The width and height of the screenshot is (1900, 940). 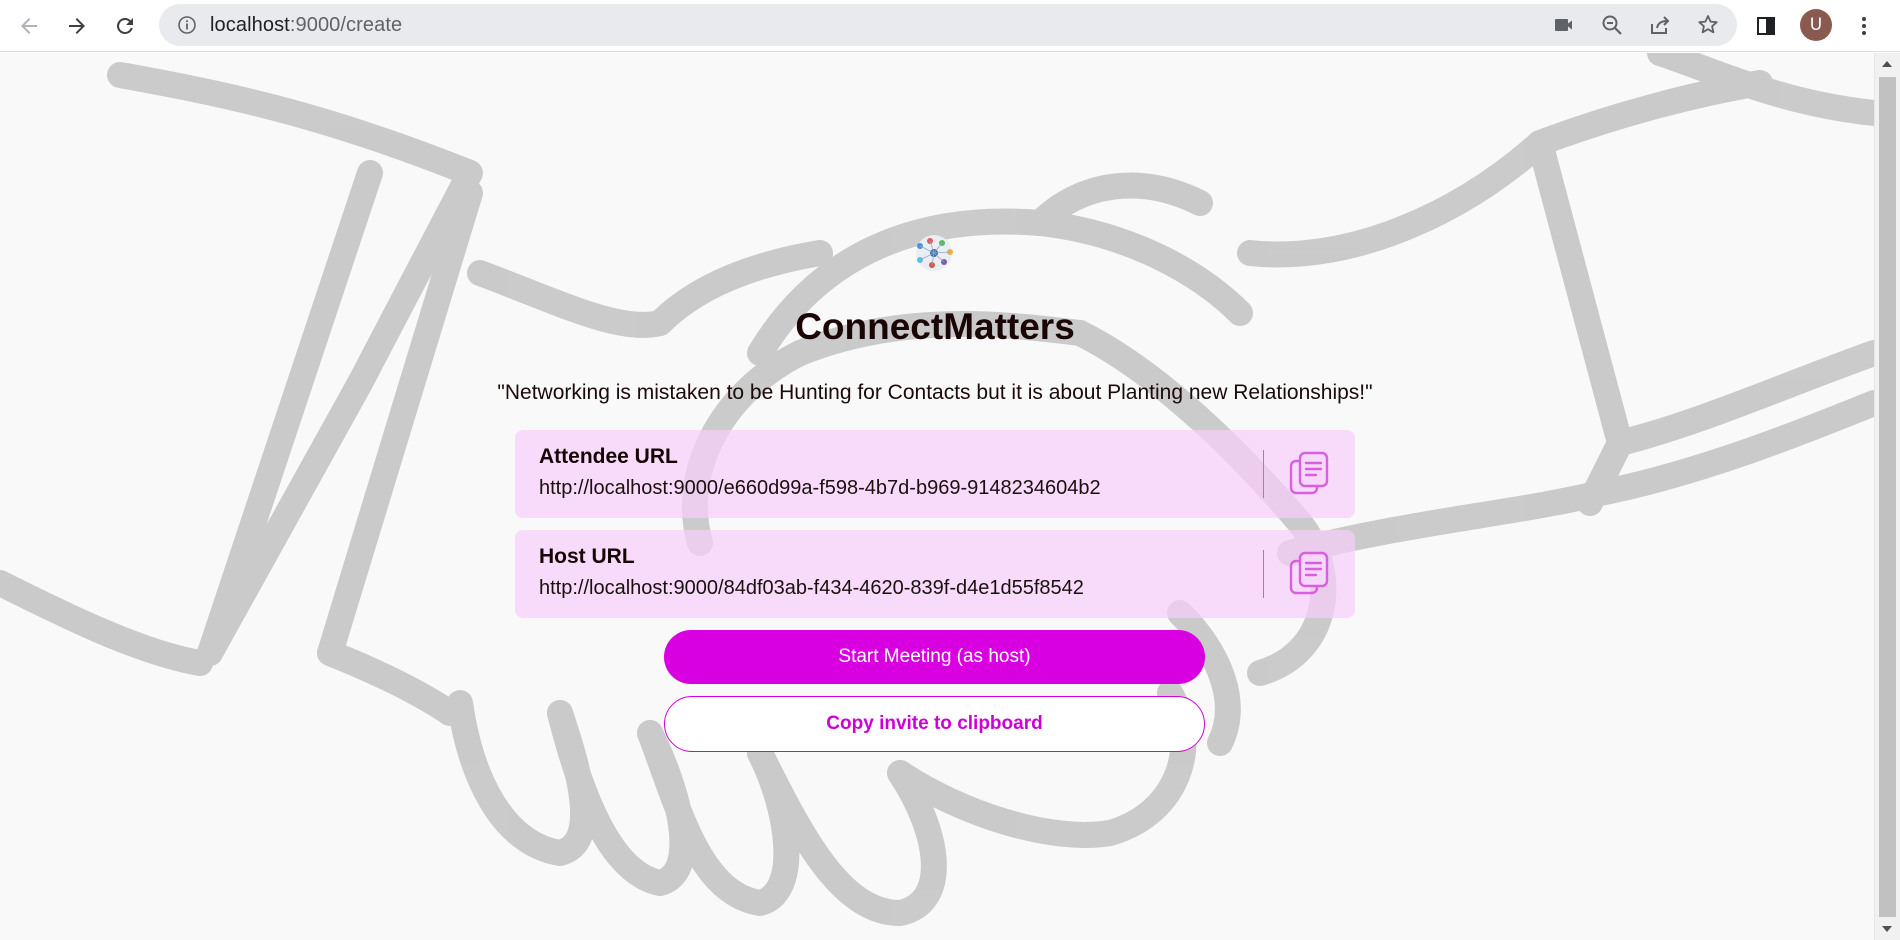 I want to click on scroll-down-arrow-icon, so click(x=1887, y=929).